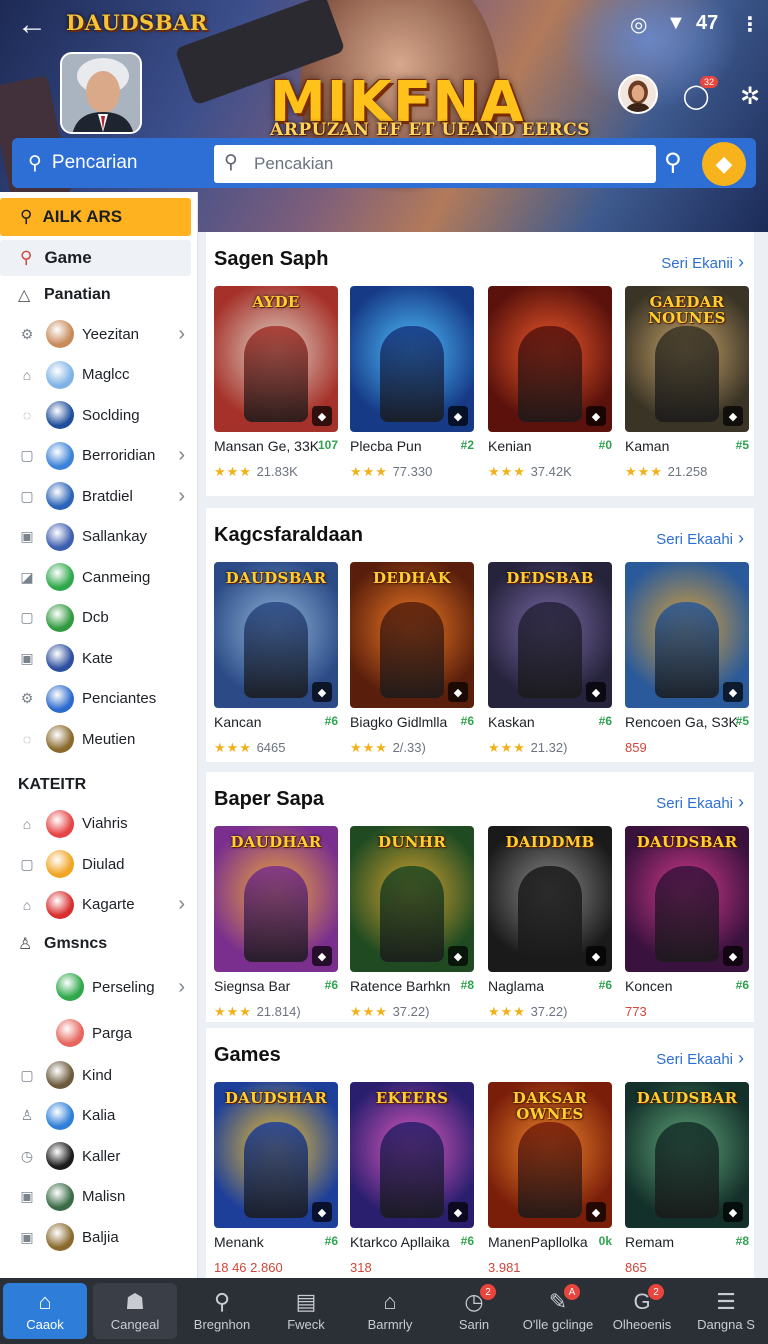  What do you see at coordinates (98, 739) in the screenshot?
I see `sidebar-item: ◌ Meutien` at bounding box center [98, 739].